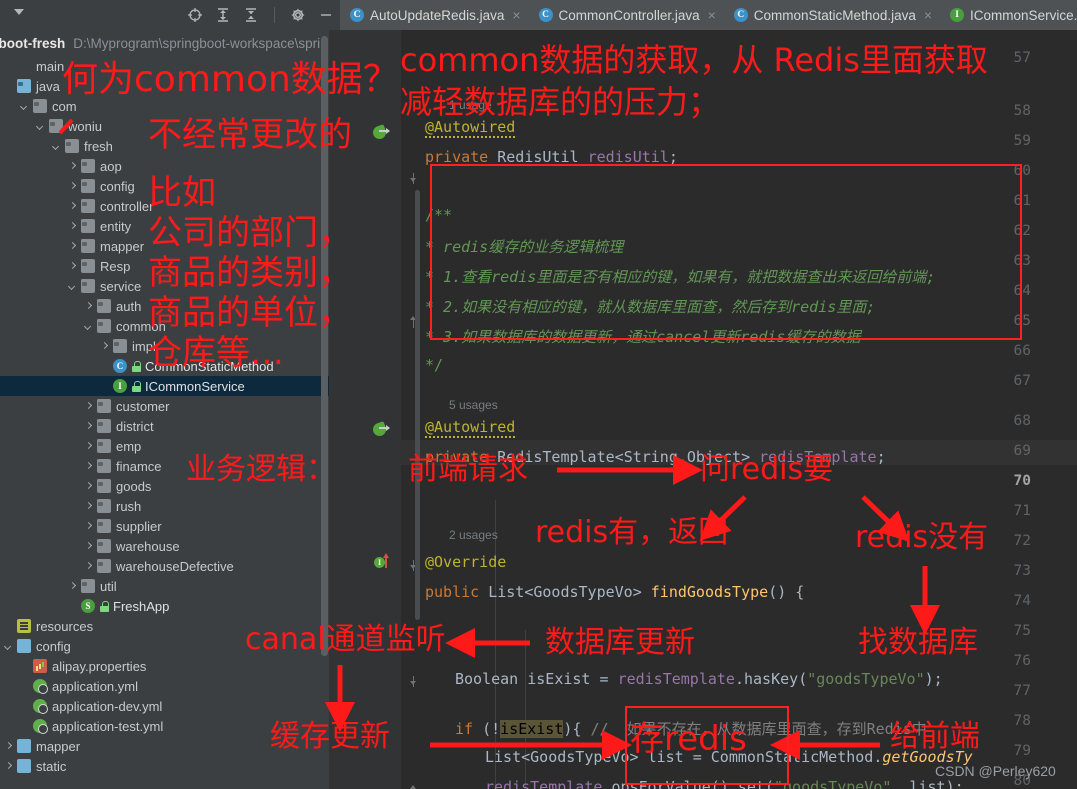 The width and height of the screenshot is (1077, 789). Describe the element at coordinates (164, 766) in the screenshot. I see `tree-item-static: static` at that location.